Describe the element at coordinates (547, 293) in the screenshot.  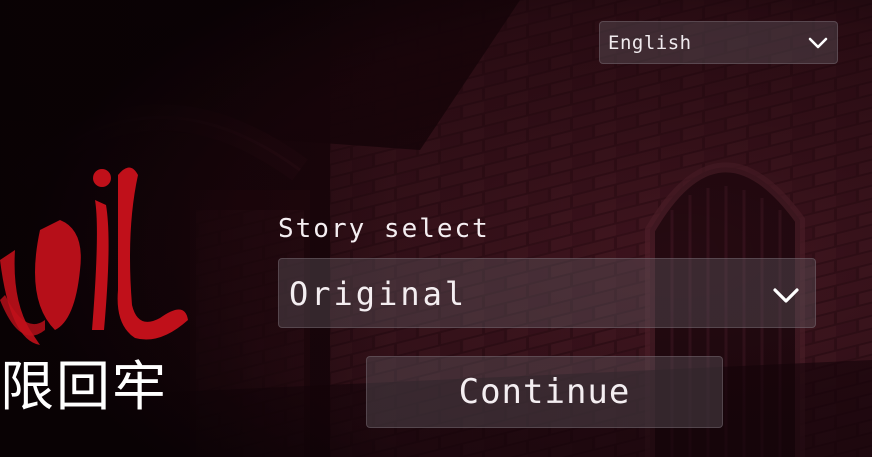
I see `story-select-dropdown: Original` at that location.